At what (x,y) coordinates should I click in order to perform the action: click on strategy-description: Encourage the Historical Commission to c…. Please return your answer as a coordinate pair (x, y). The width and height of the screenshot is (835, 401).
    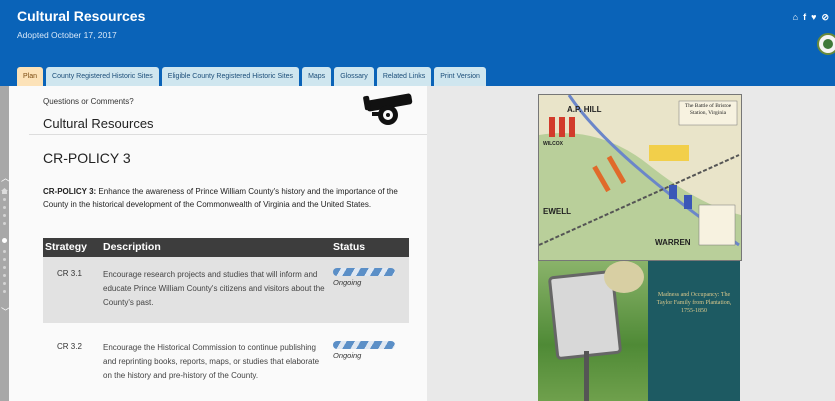
    Looking at the image, I should click on (211, 361).